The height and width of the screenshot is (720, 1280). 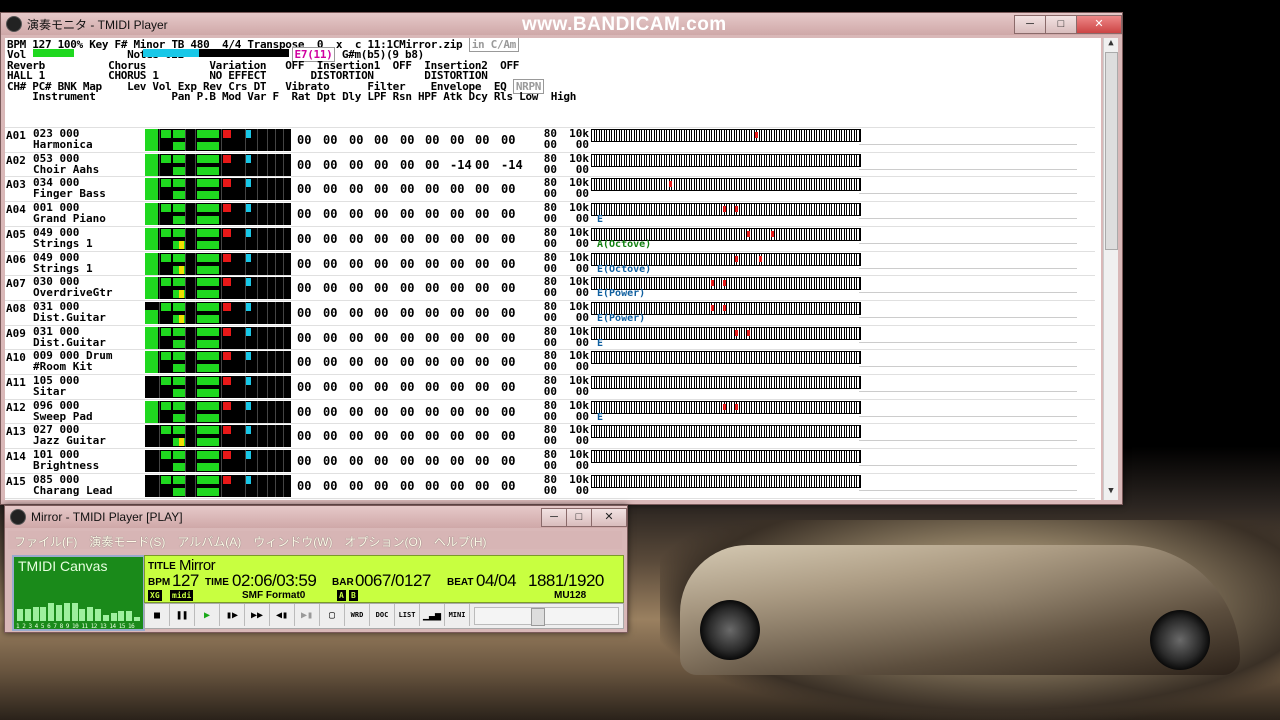 What do you see at coordinates (257, 615) in the screenshot?
I see `fast-forward-button: ▶▶` at bounding box center [257, 615].